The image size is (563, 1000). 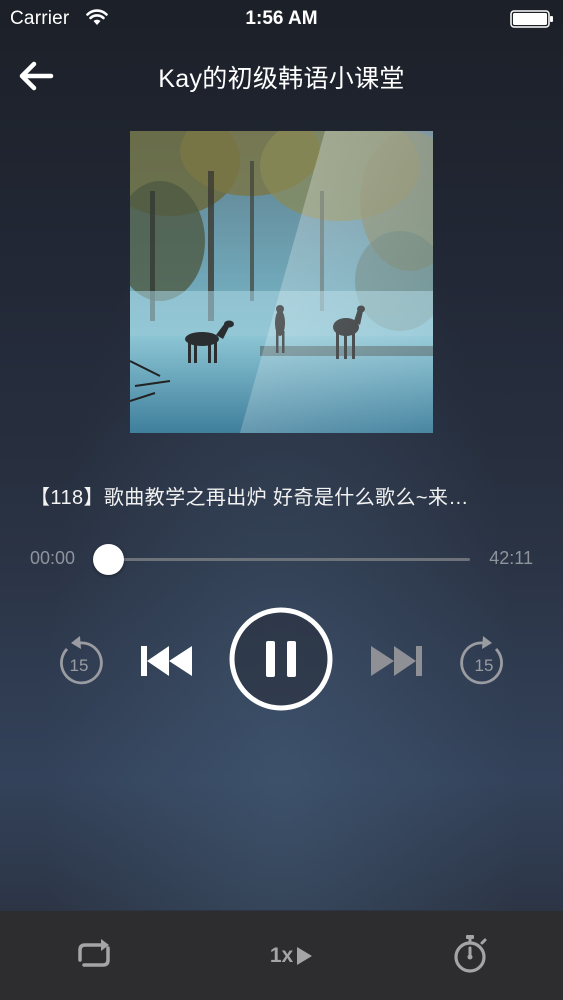 I want to click on forward-15-button: 15, so click(x=484, y=661).